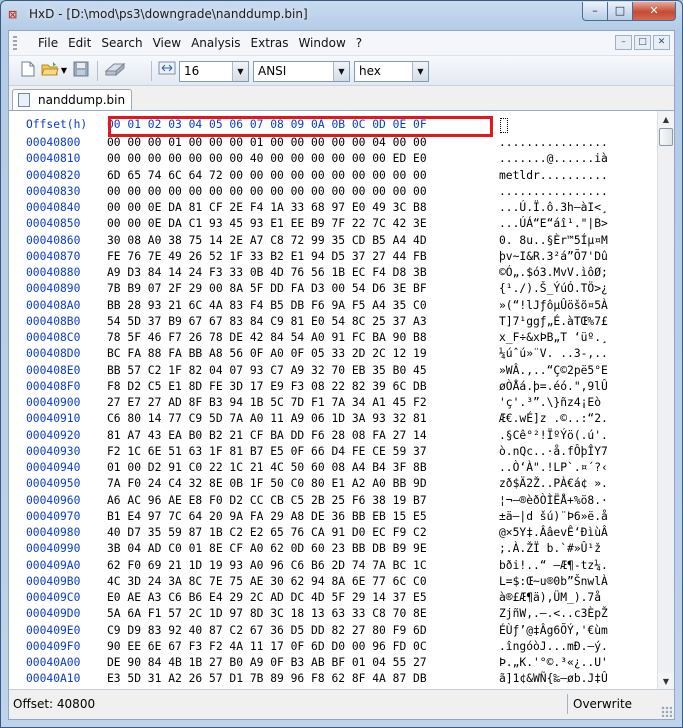 This screenshot has width=683, height=728. Describe the element at coordinates (666, 137) in the screenshot. I see `scroll-thumb` at that location.